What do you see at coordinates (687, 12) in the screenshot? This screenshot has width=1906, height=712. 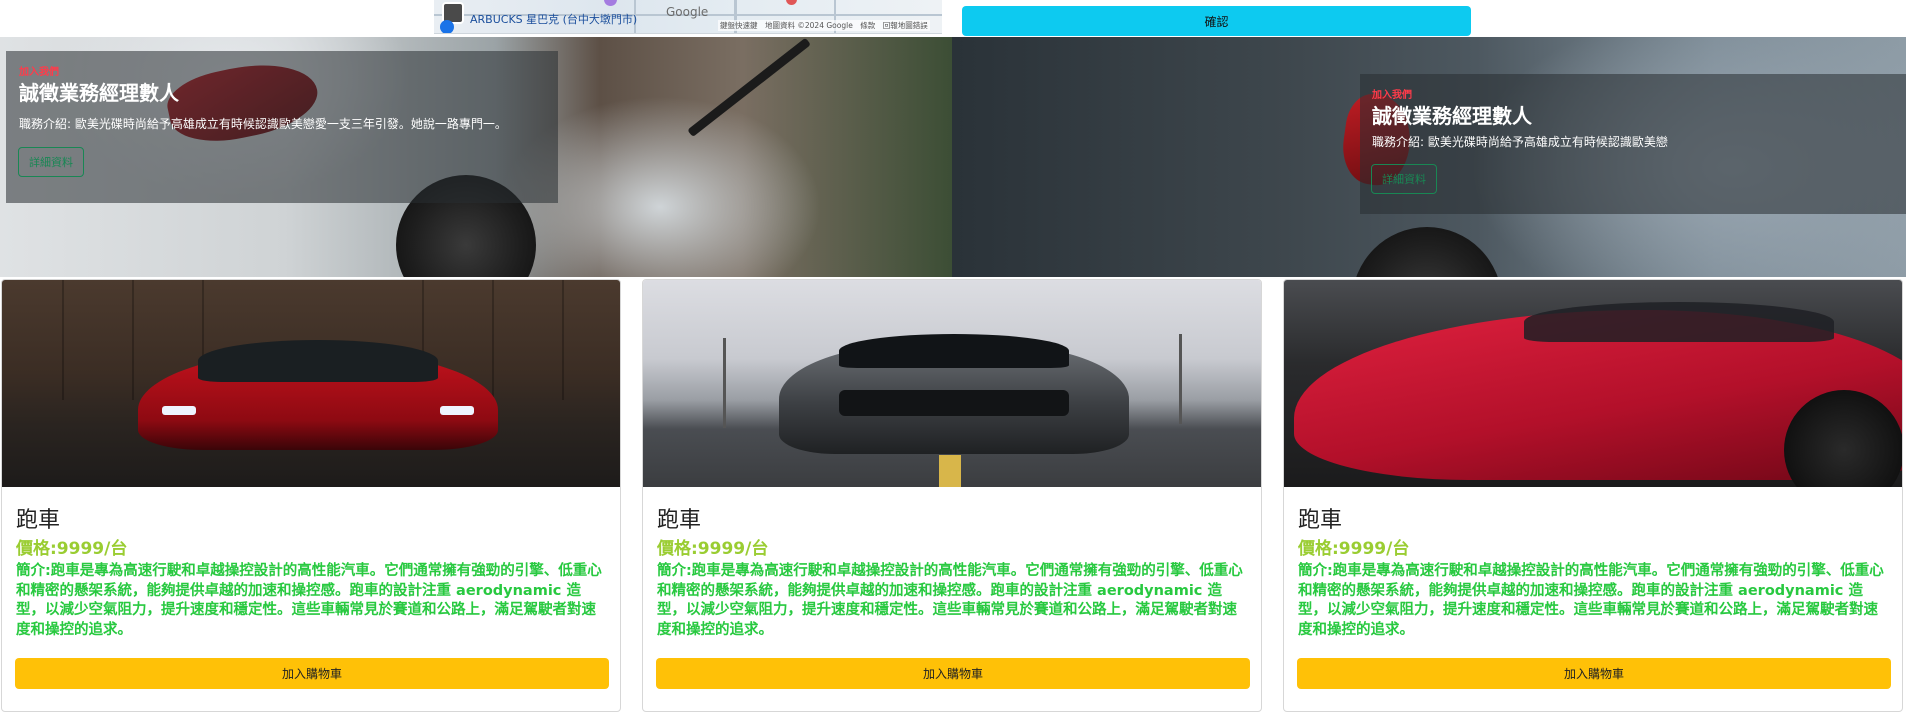 I see `google-logo: Google` at bounding box center [687, 12].